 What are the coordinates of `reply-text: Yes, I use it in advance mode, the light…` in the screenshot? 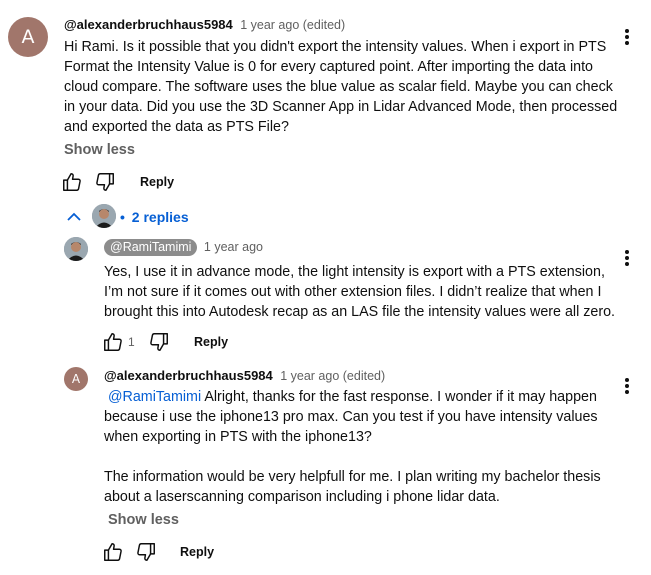 It's located at (364, 292).